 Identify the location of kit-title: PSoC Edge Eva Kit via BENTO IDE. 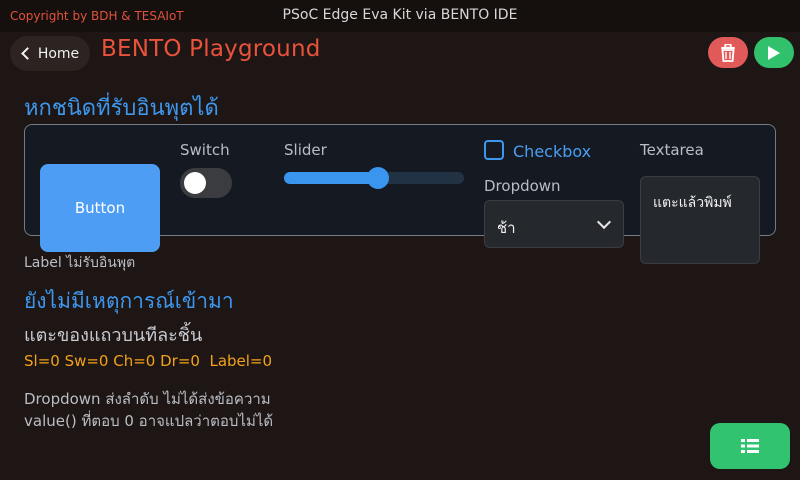
(400, 15).